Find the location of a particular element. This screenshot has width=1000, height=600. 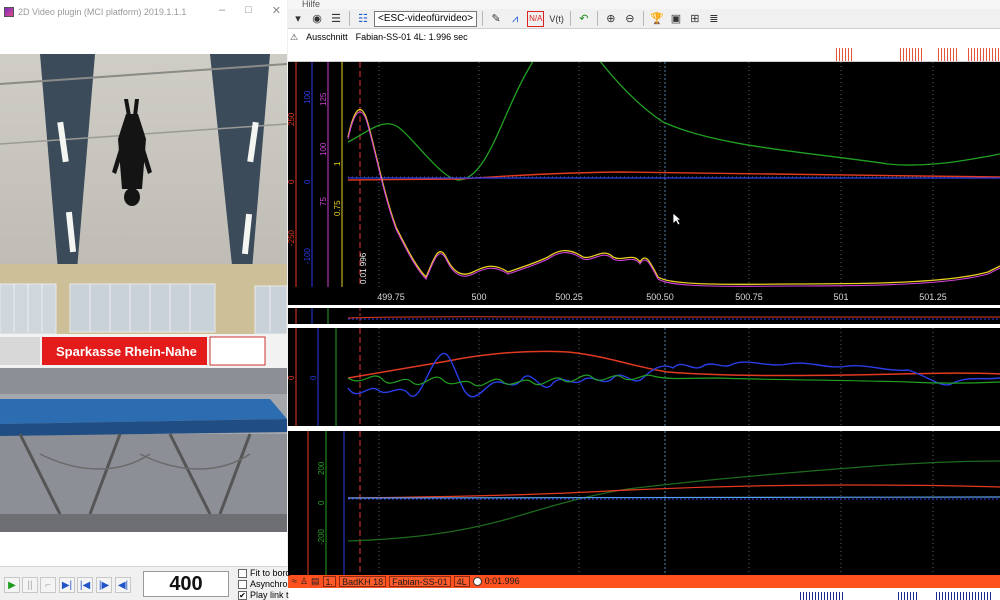

sponsor-banner-text: Sparkasse Rhein-Nahe is located at coordinates (126, 351).